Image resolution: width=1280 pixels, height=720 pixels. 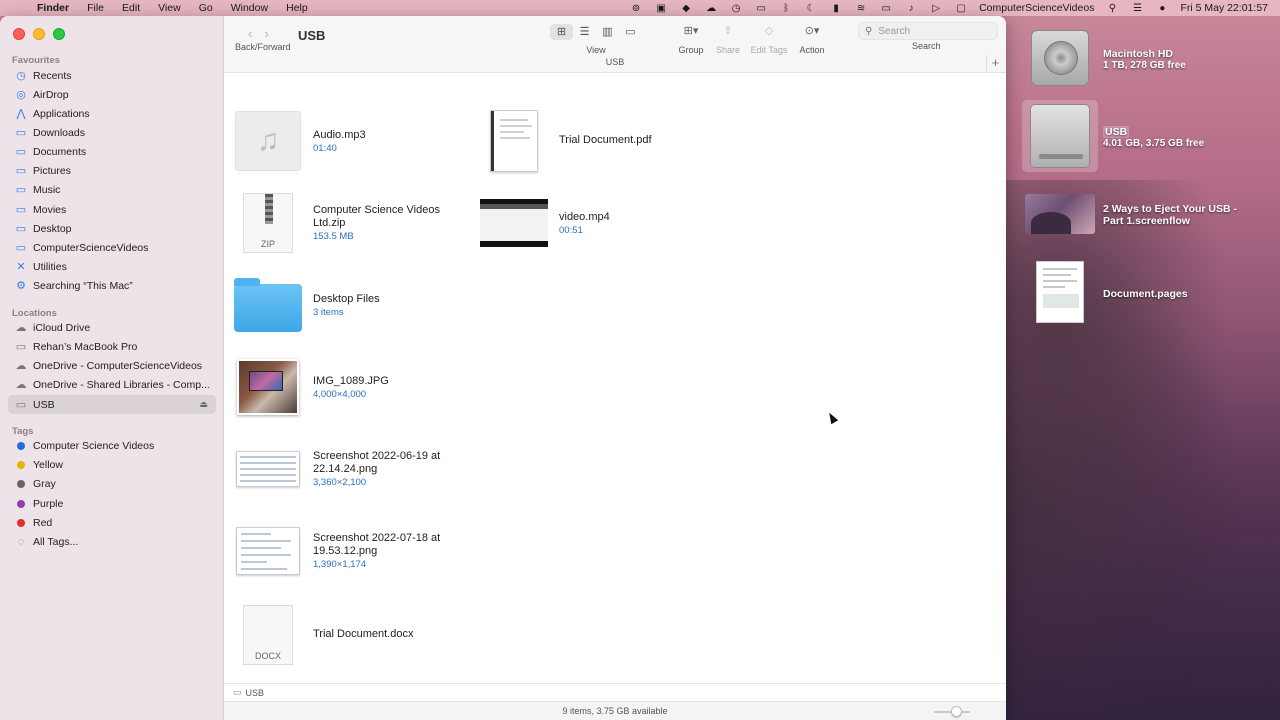 I want to click on forward-arrow-icon: ›, so click(x=266, y=33).